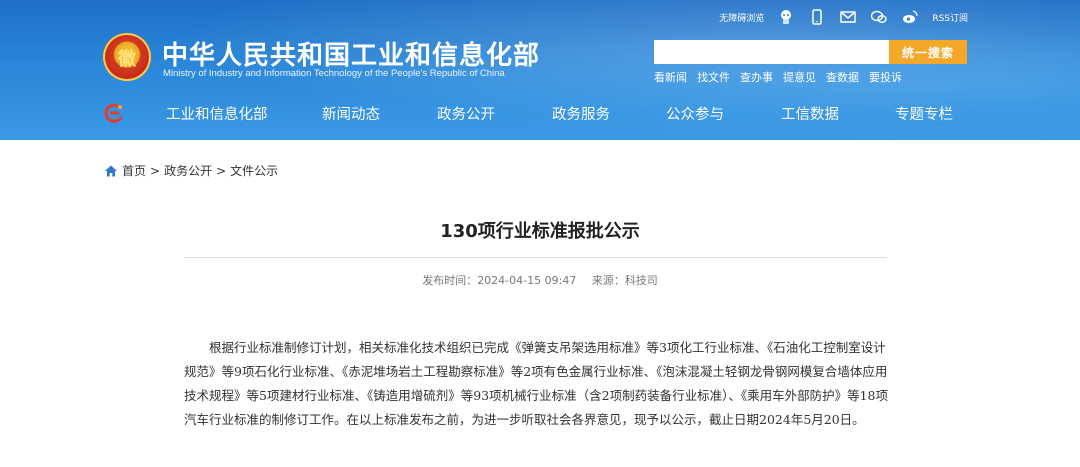 The image size is (1080, 467). I want to click on source-label: 来源：, so click(608, 280).